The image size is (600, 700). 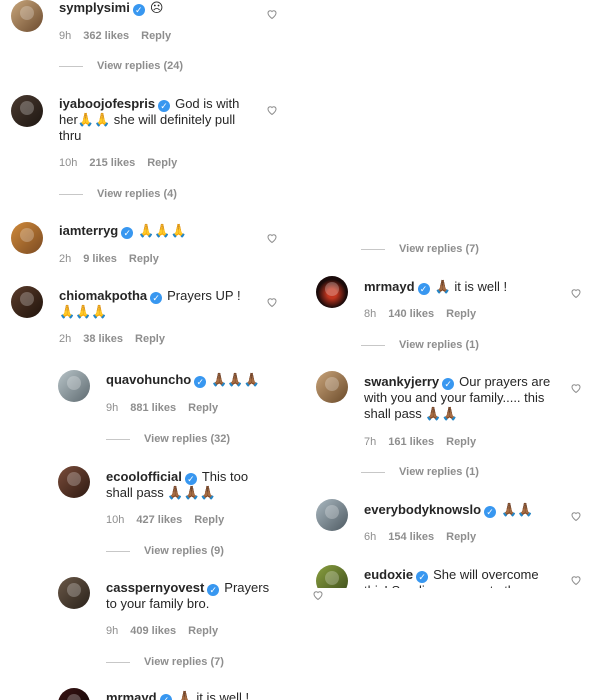 I want to click on username: everybodyknowslo, so click(x=422, y=509).